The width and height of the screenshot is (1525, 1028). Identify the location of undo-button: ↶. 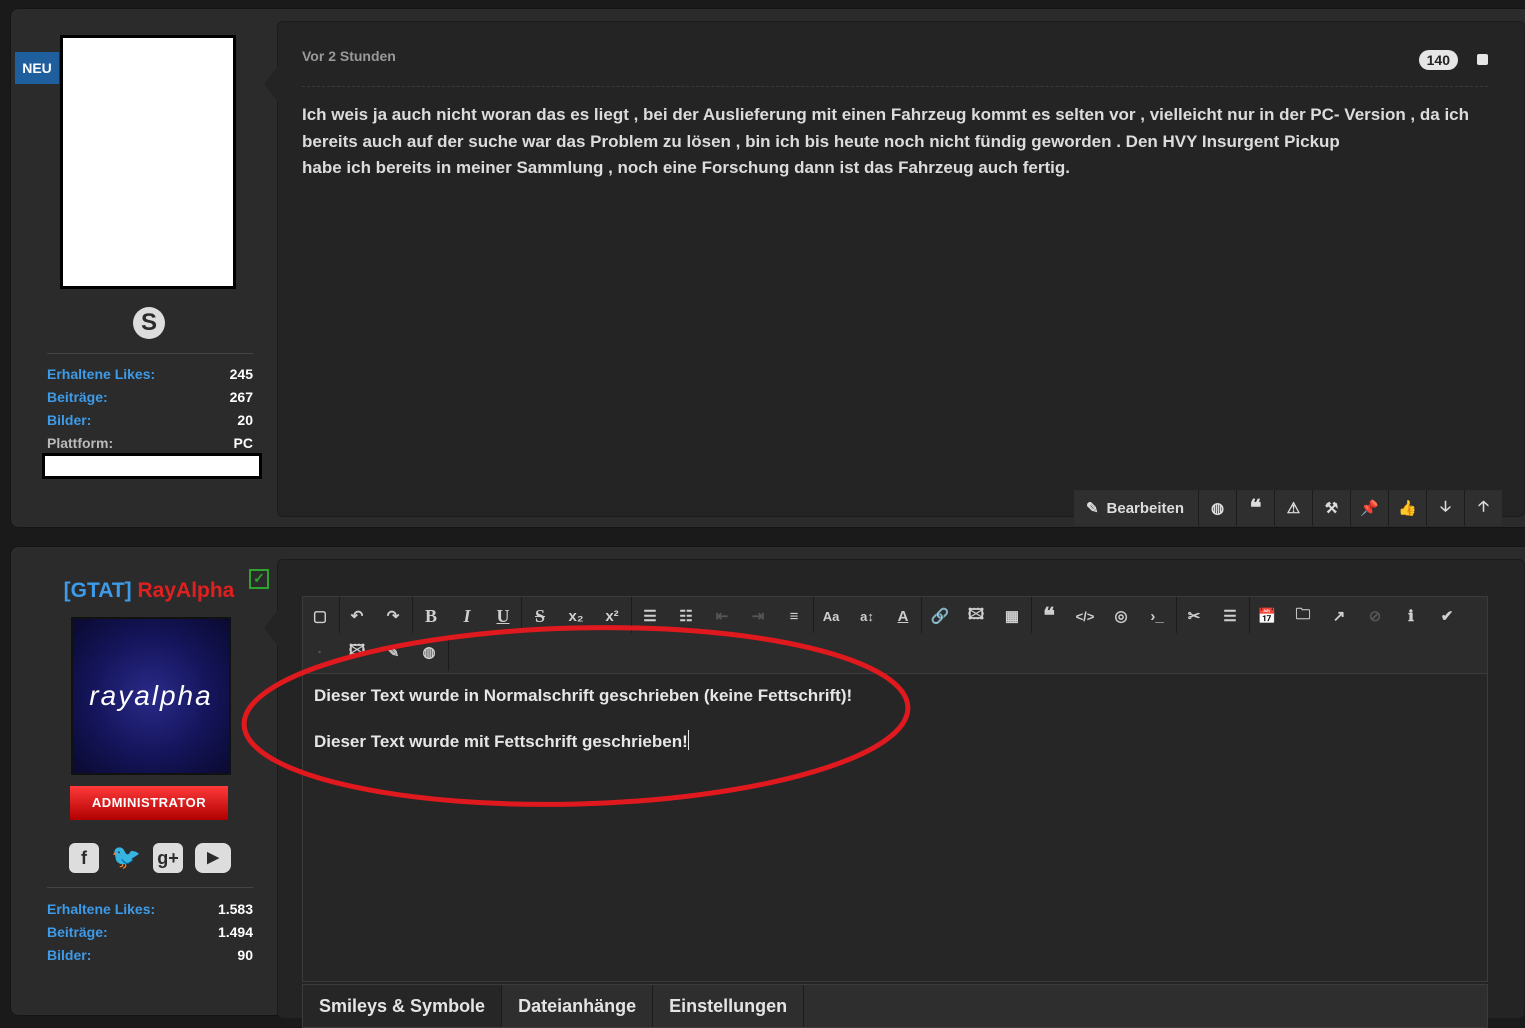
(357, 616).